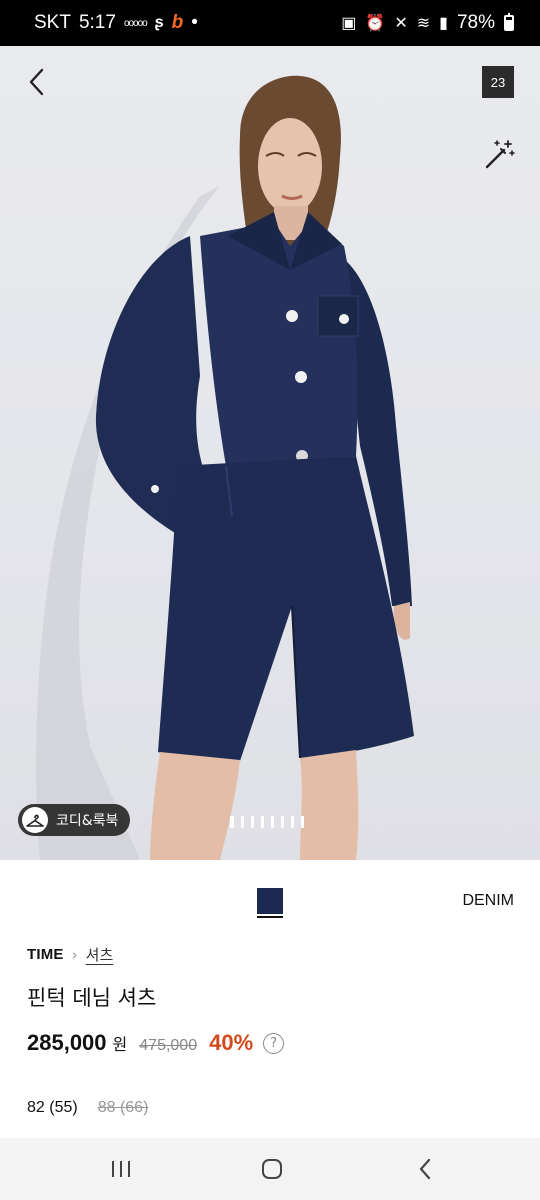 This screenshot has width=540, height=1200. I want to click on nav-back-button, so click(425, 1169).